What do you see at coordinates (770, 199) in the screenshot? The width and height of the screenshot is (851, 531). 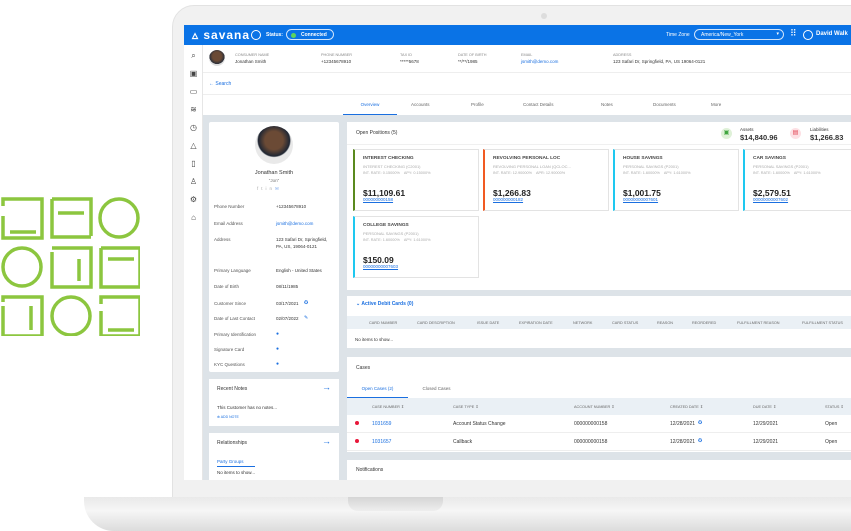 I see `account-number-link: 00000000007602` at bounding box center [770, 199].